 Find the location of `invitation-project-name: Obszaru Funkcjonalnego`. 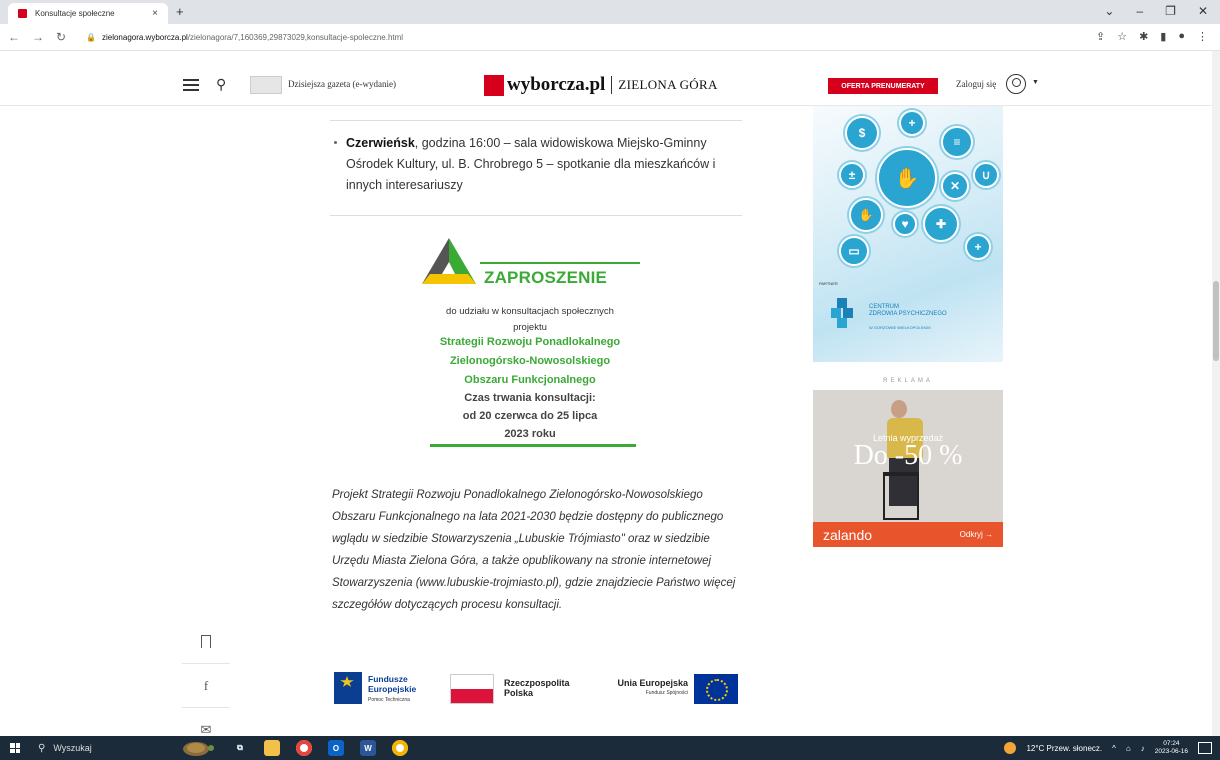

invitation-project-name: Obszaru Funkcjonalnego is located at coordinates (530, 380).